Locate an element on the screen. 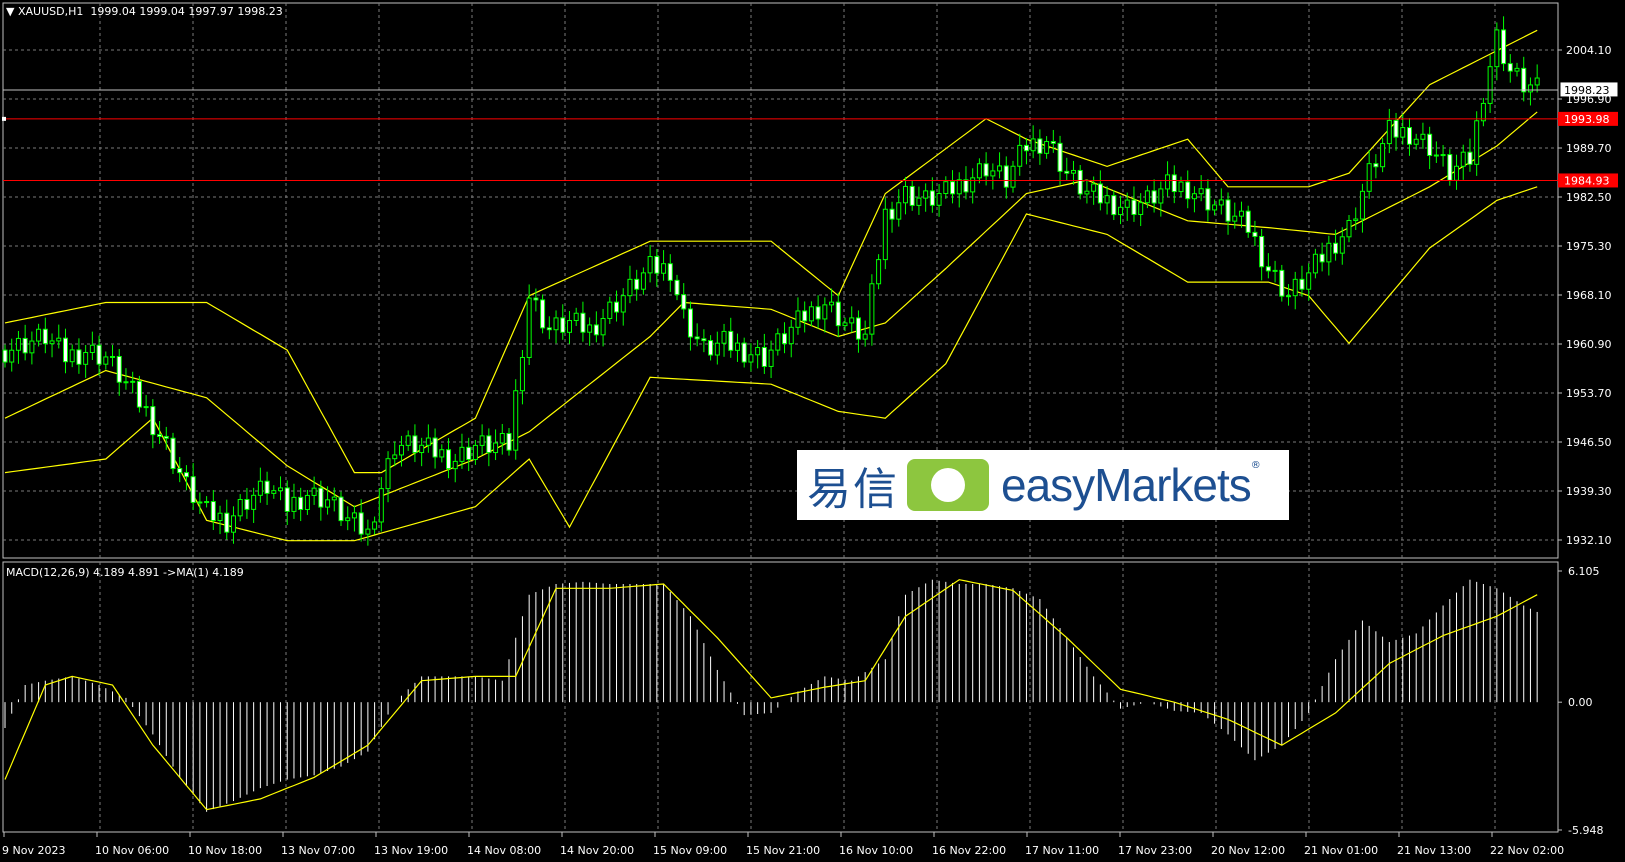  macd-header: MACD(12,26,9) 4.189 4.891 ->MA(1) 4.189 is located at coordinates (125, 572).